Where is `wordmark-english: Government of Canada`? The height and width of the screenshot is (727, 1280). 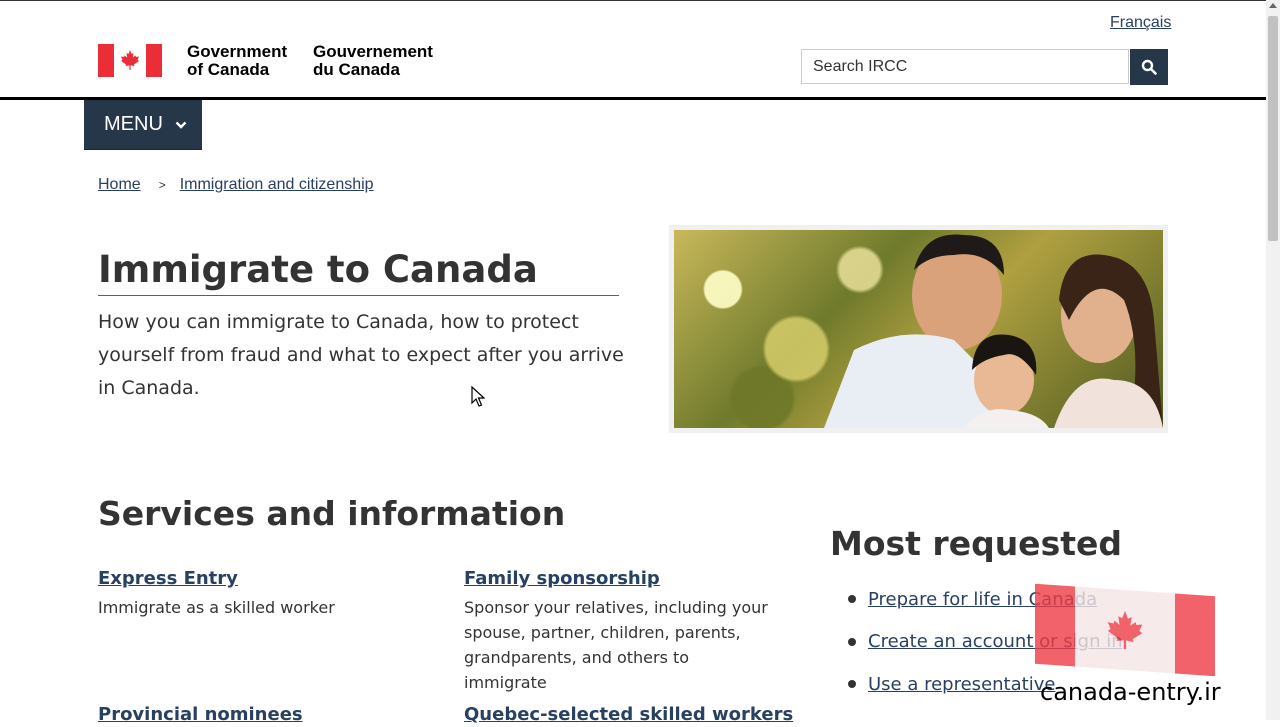 wordmark-english: Government of Canada is located at coordinates (237, 60).